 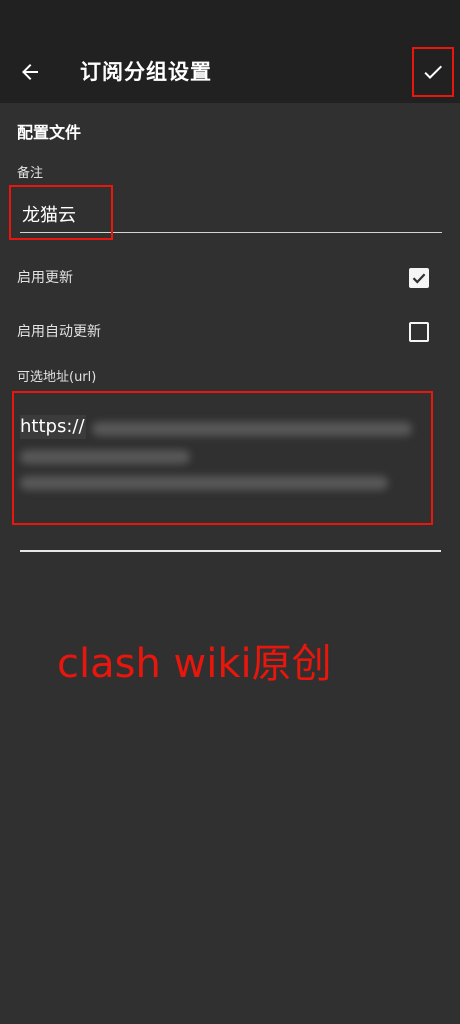 I want to click on remark-label: 备注, so click(x=30, y=173).